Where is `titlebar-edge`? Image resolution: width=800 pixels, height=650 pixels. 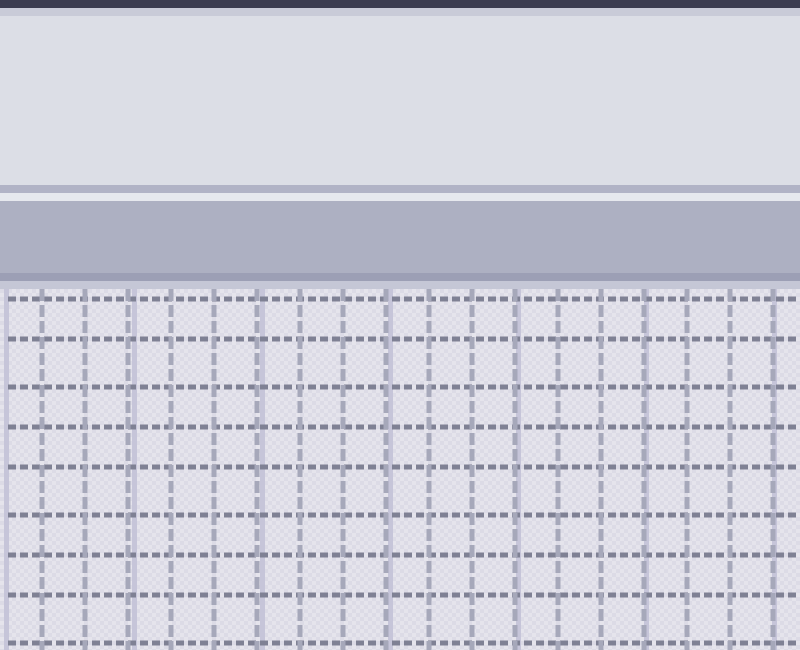 titlebar-edge is located at coordinates (400, 12).